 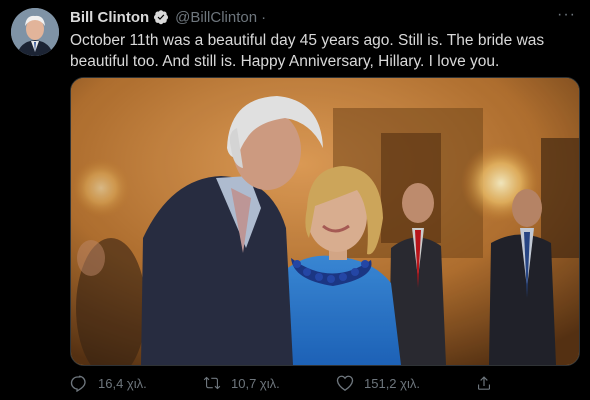 I want to click on share-icon, so click(x=484, y=383).